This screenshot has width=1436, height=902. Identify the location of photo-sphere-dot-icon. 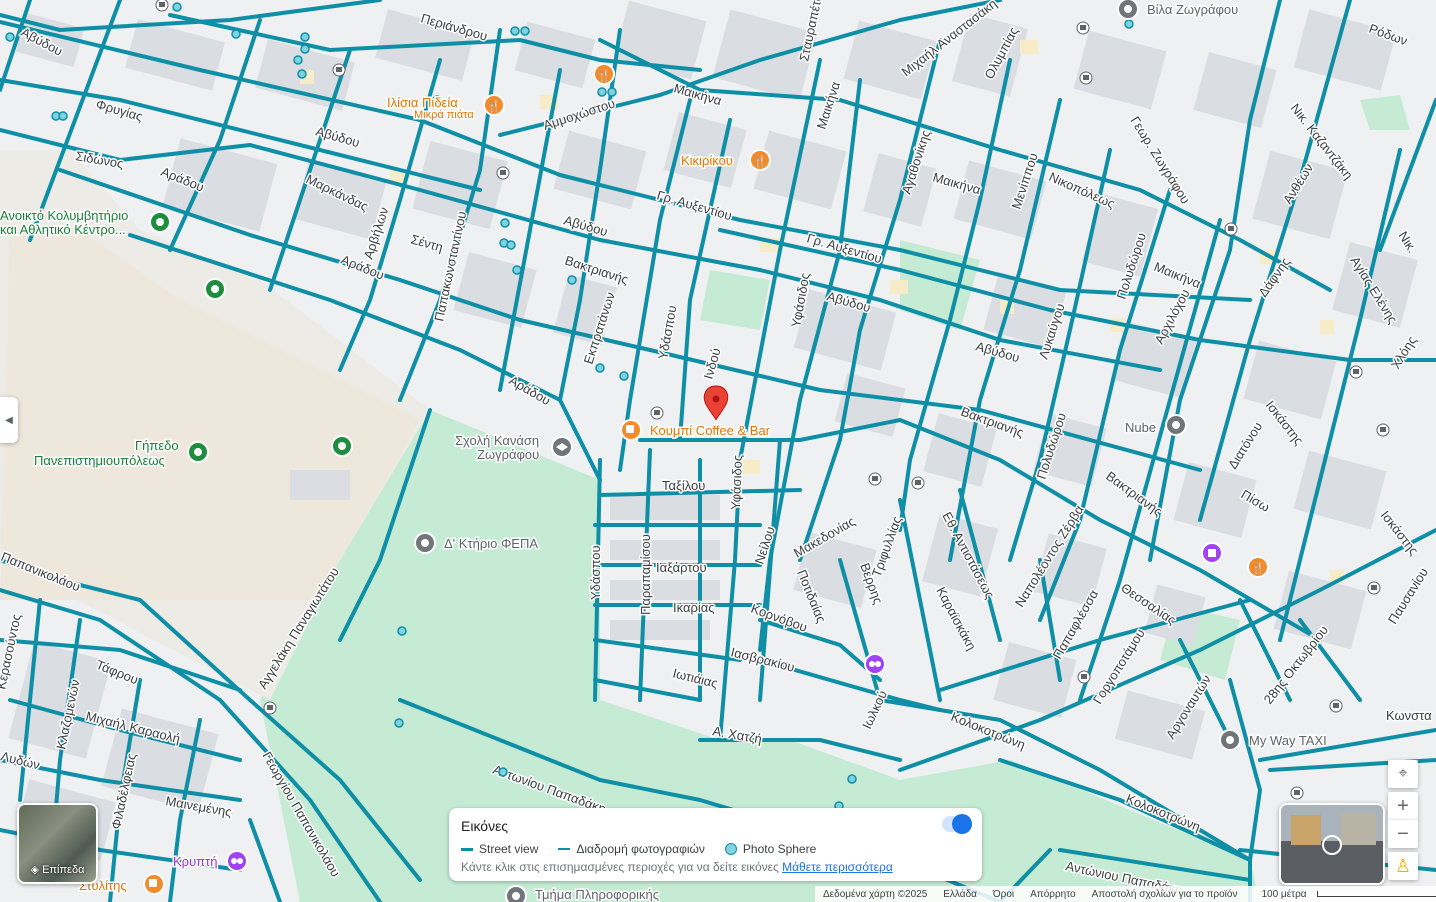
(730, 849).